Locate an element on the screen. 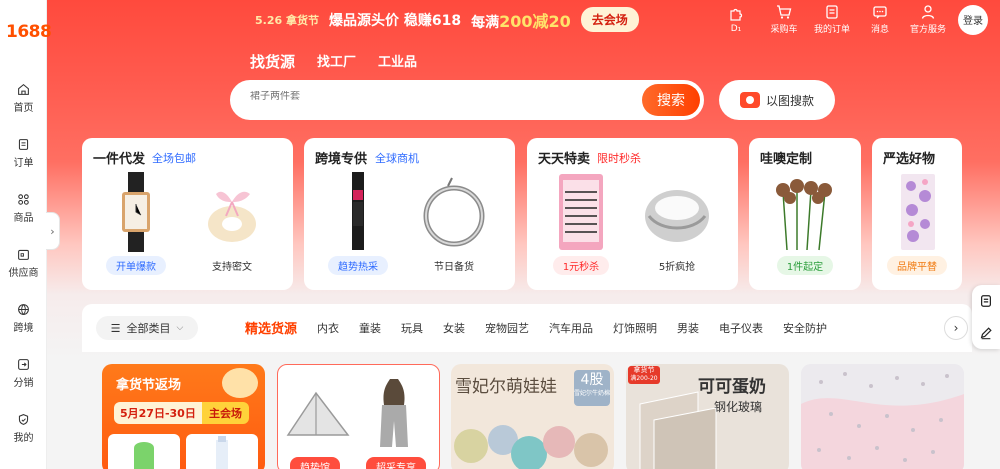 The height and width of the screenshot is (469, 1000). sidebar-item-label: 商品 is located at coordinates (23, 218).